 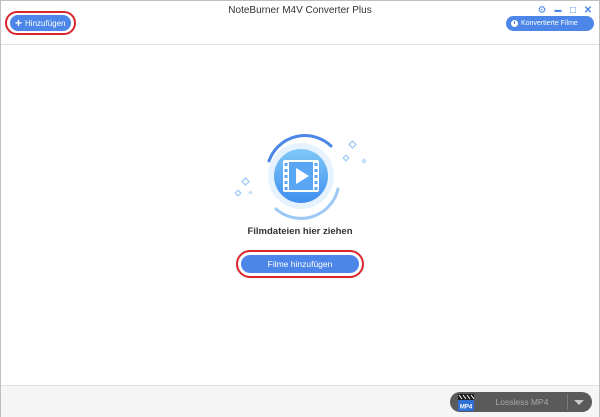 I want to click on maximize-icon: □, so click(x=573, y=10).